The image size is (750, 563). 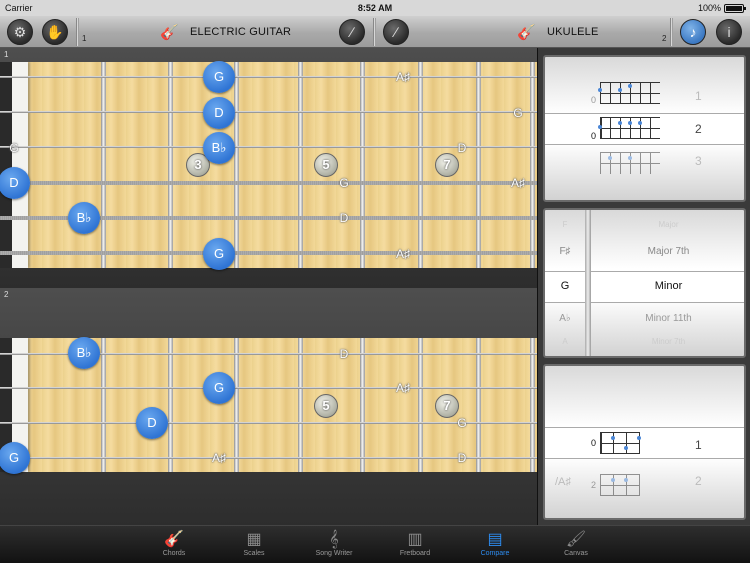 I want to click on battery-percent: 100%, so click(x=709, y=8).